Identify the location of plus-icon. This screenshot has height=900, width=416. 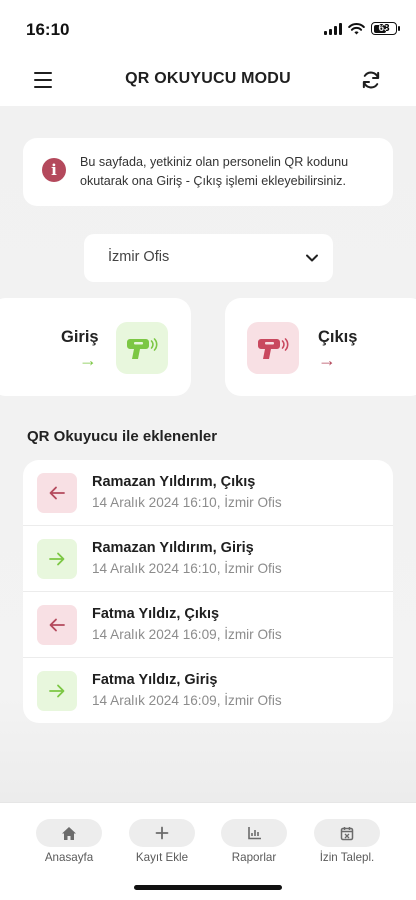
(162, 833).